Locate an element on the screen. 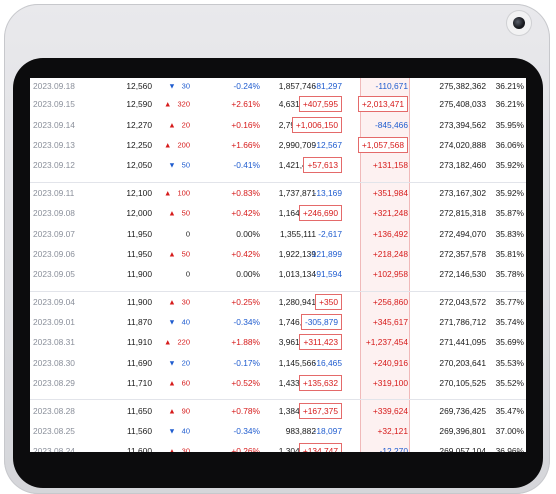  row-foreign-net: +321,248 is located at coordinates (390, 213).